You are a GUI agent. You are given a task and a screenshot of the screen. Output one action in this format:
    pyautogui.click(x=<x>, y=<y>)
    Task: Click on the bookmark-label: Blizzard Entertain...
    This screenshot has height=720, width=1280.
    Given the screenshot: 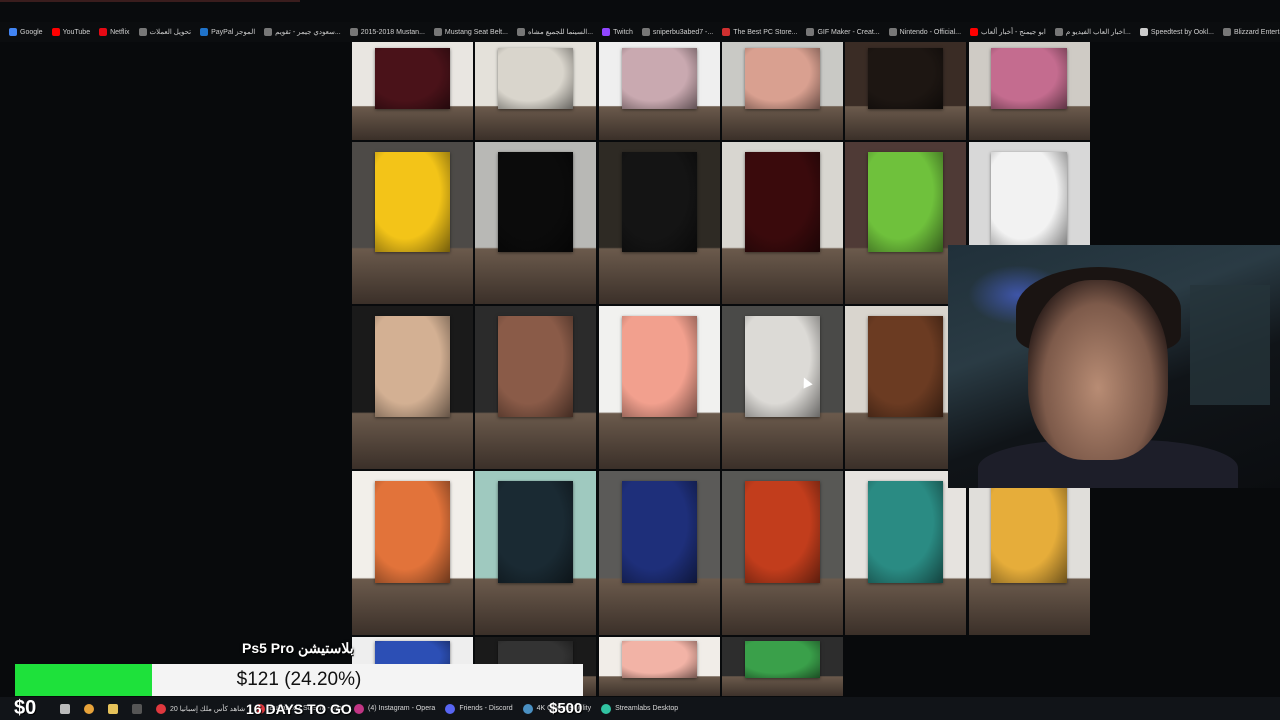 What is the action you would take?
    pyautogui.click(x=1256, y=32)
    